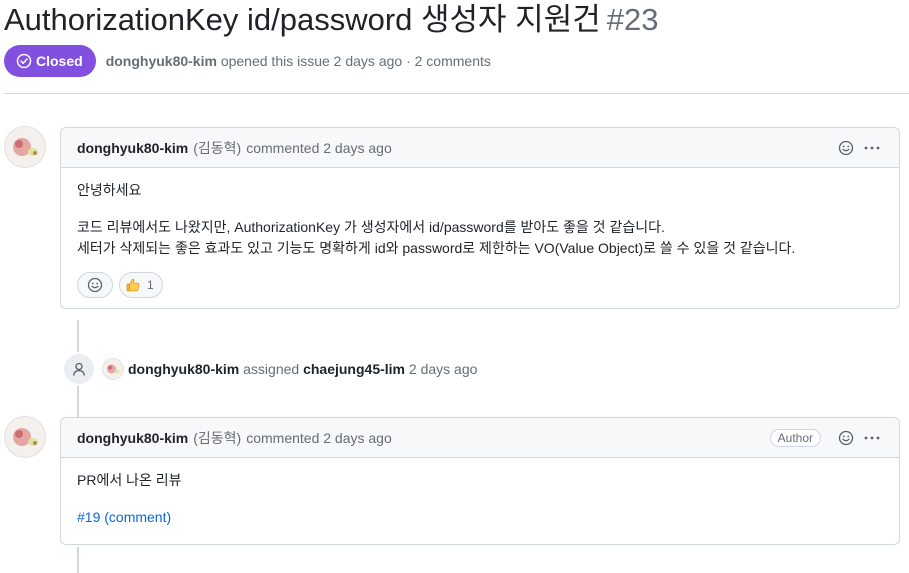  Describe the element at coordinates (456, 93) in the screenshot. I see `header-divider` at that location.